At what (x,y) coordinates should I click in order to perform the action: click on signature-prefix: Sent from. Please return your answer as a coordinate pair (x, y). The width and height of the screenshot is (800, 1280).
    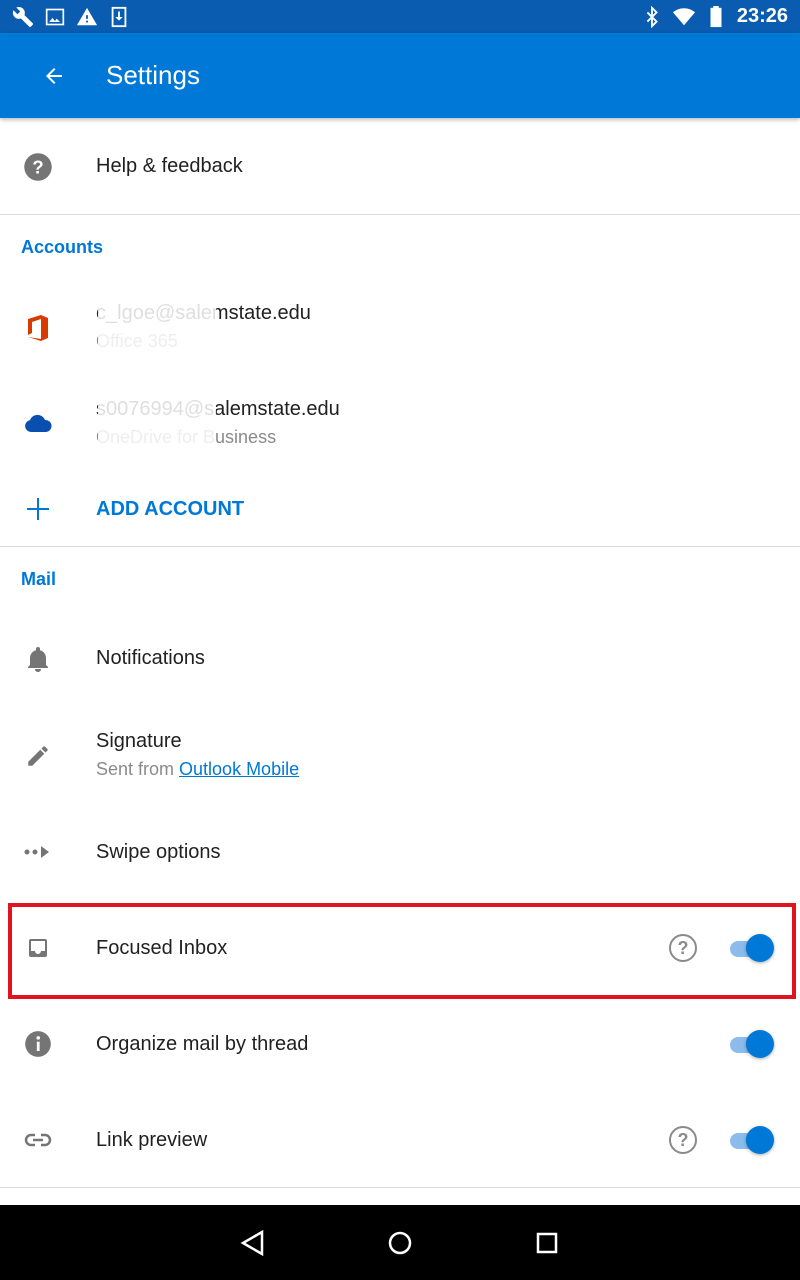
    Looking at the image, I should click on (138, 769).